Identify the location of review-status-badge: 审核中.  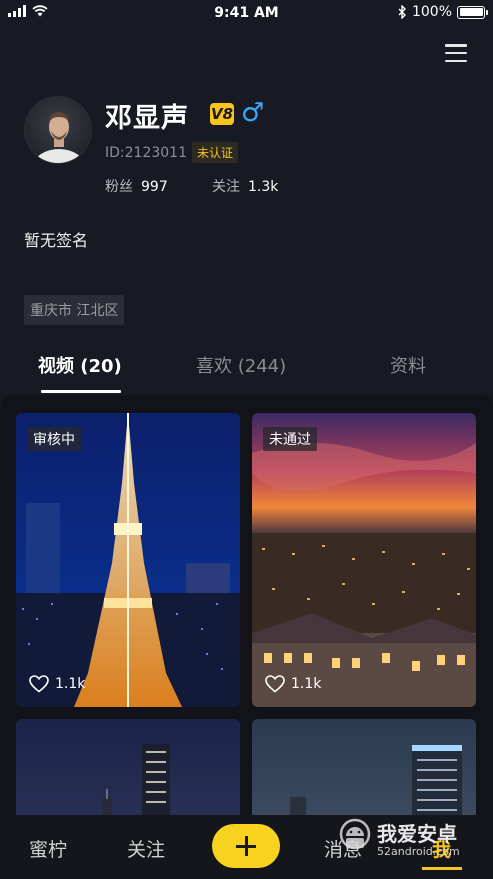
(54, 439).